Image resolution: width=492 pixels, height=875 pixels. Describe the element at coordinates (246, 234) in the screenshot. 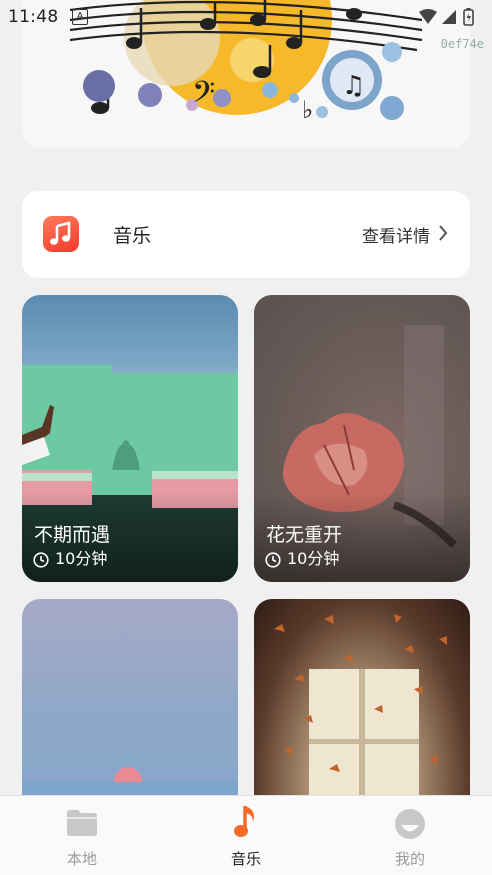

I see `music-card: 音乐 查看详情` at that location.